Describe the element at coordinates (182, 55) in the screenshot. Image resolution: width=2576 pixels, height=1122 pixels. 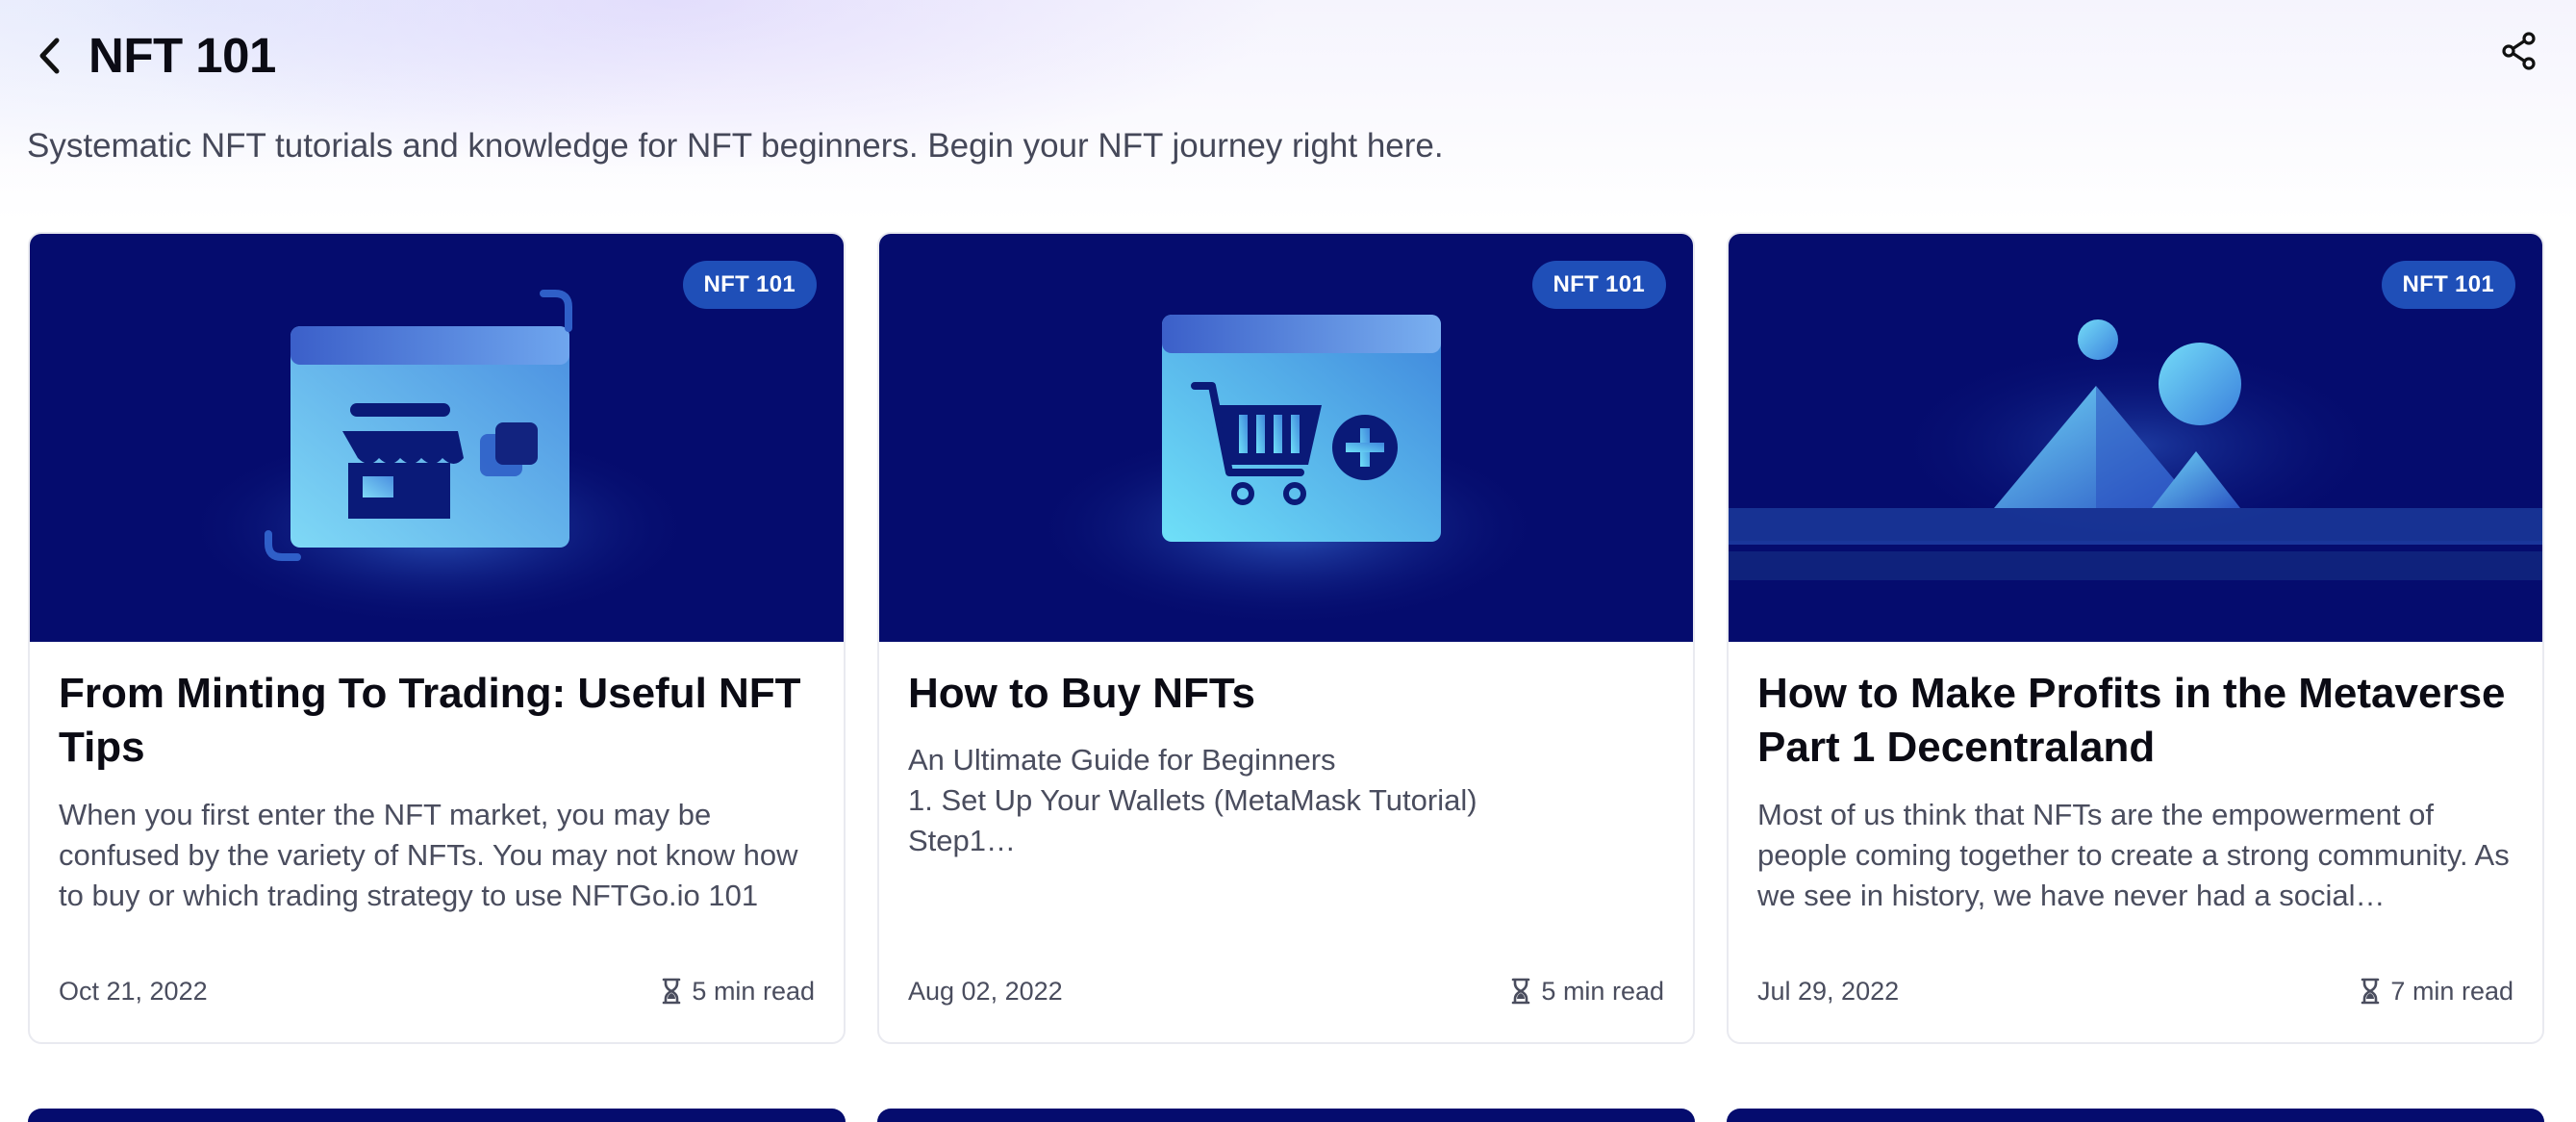
I see `page-title: NFT 101` at that location.